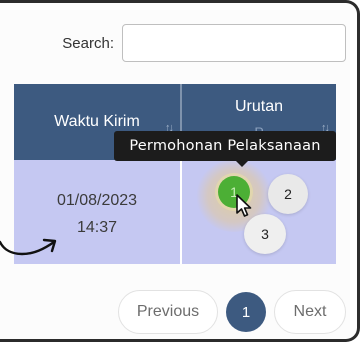 Image resolution: width=360 pixels, height=342 pixels. I want to click on mouse-pointer-icon, so click(244, 205).